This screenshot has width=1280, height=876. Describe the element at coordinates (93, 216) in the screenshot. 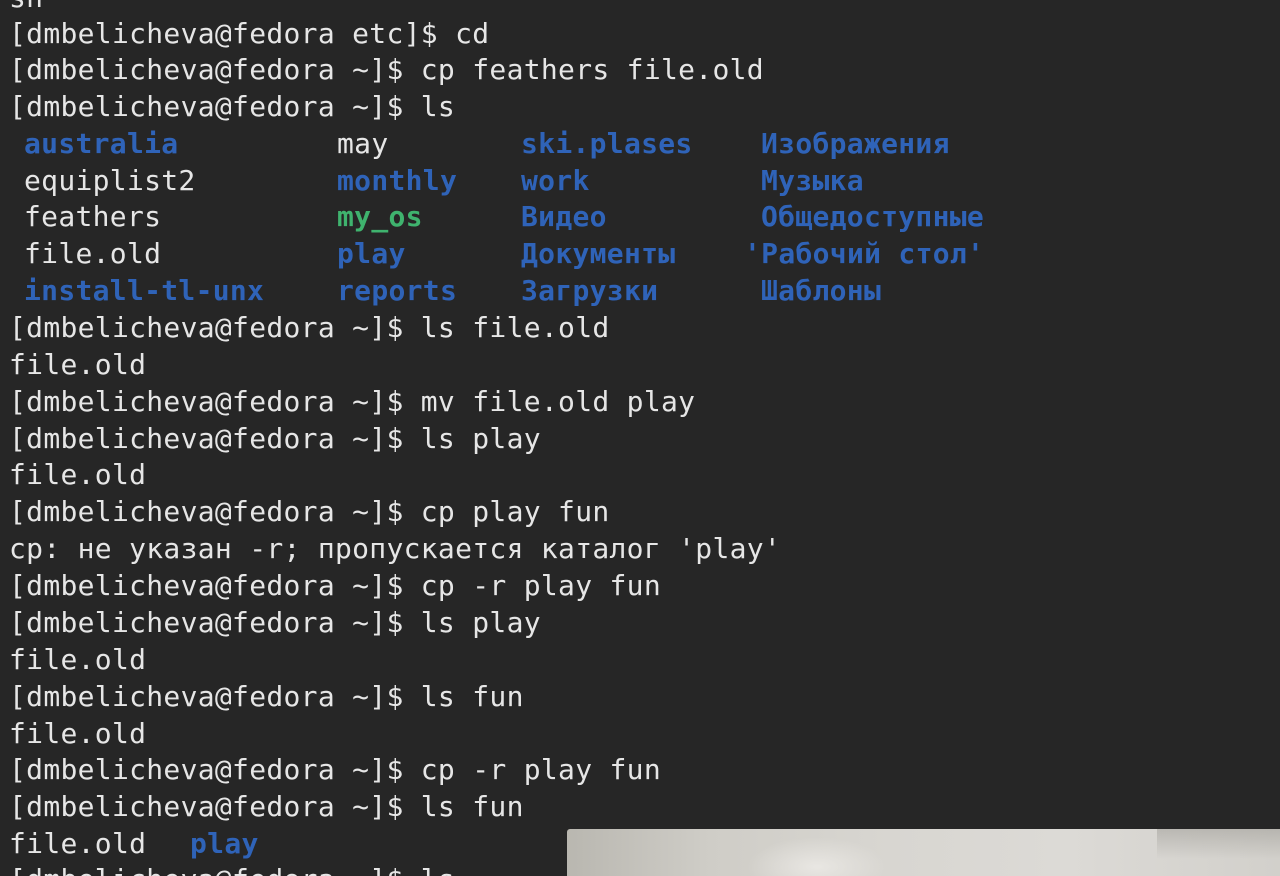

I see `ls-entry: feathers` at that location.